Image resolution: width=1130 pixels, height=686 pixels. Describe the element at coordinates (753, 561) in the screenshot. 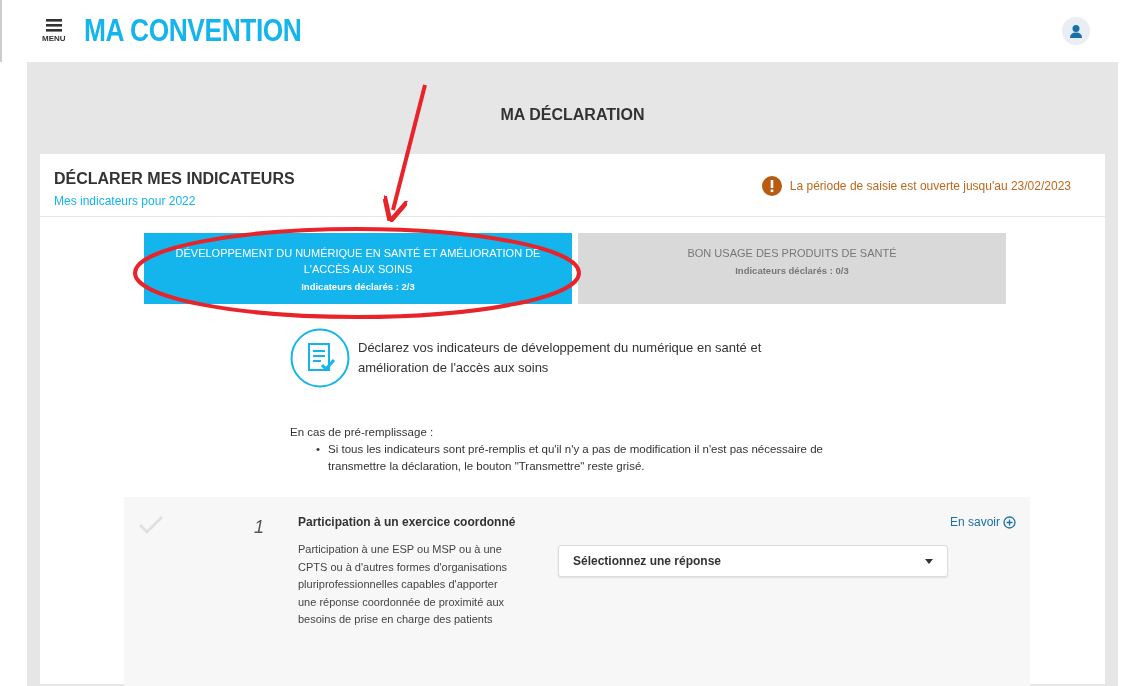

I see `answer-dropdown: Sélectionnez une réponse` at that location.